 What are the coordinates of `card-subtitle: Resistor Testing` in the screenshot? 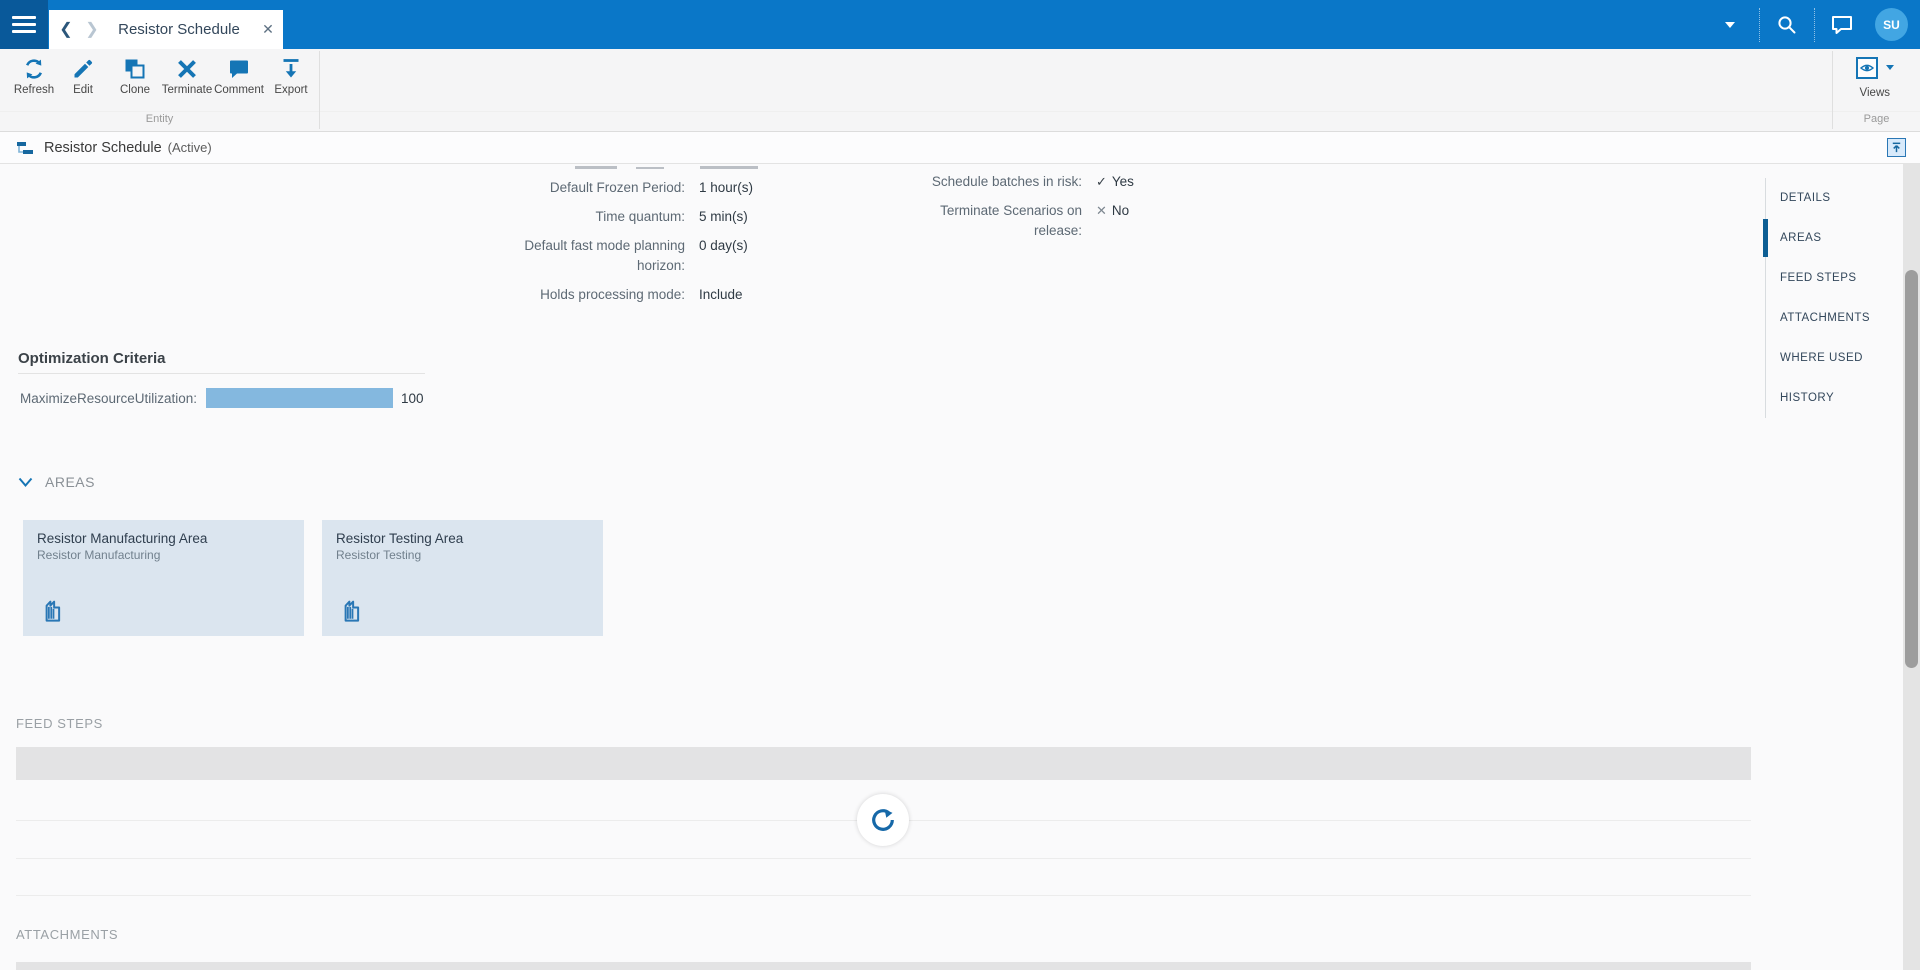 It's located at (379, 555).